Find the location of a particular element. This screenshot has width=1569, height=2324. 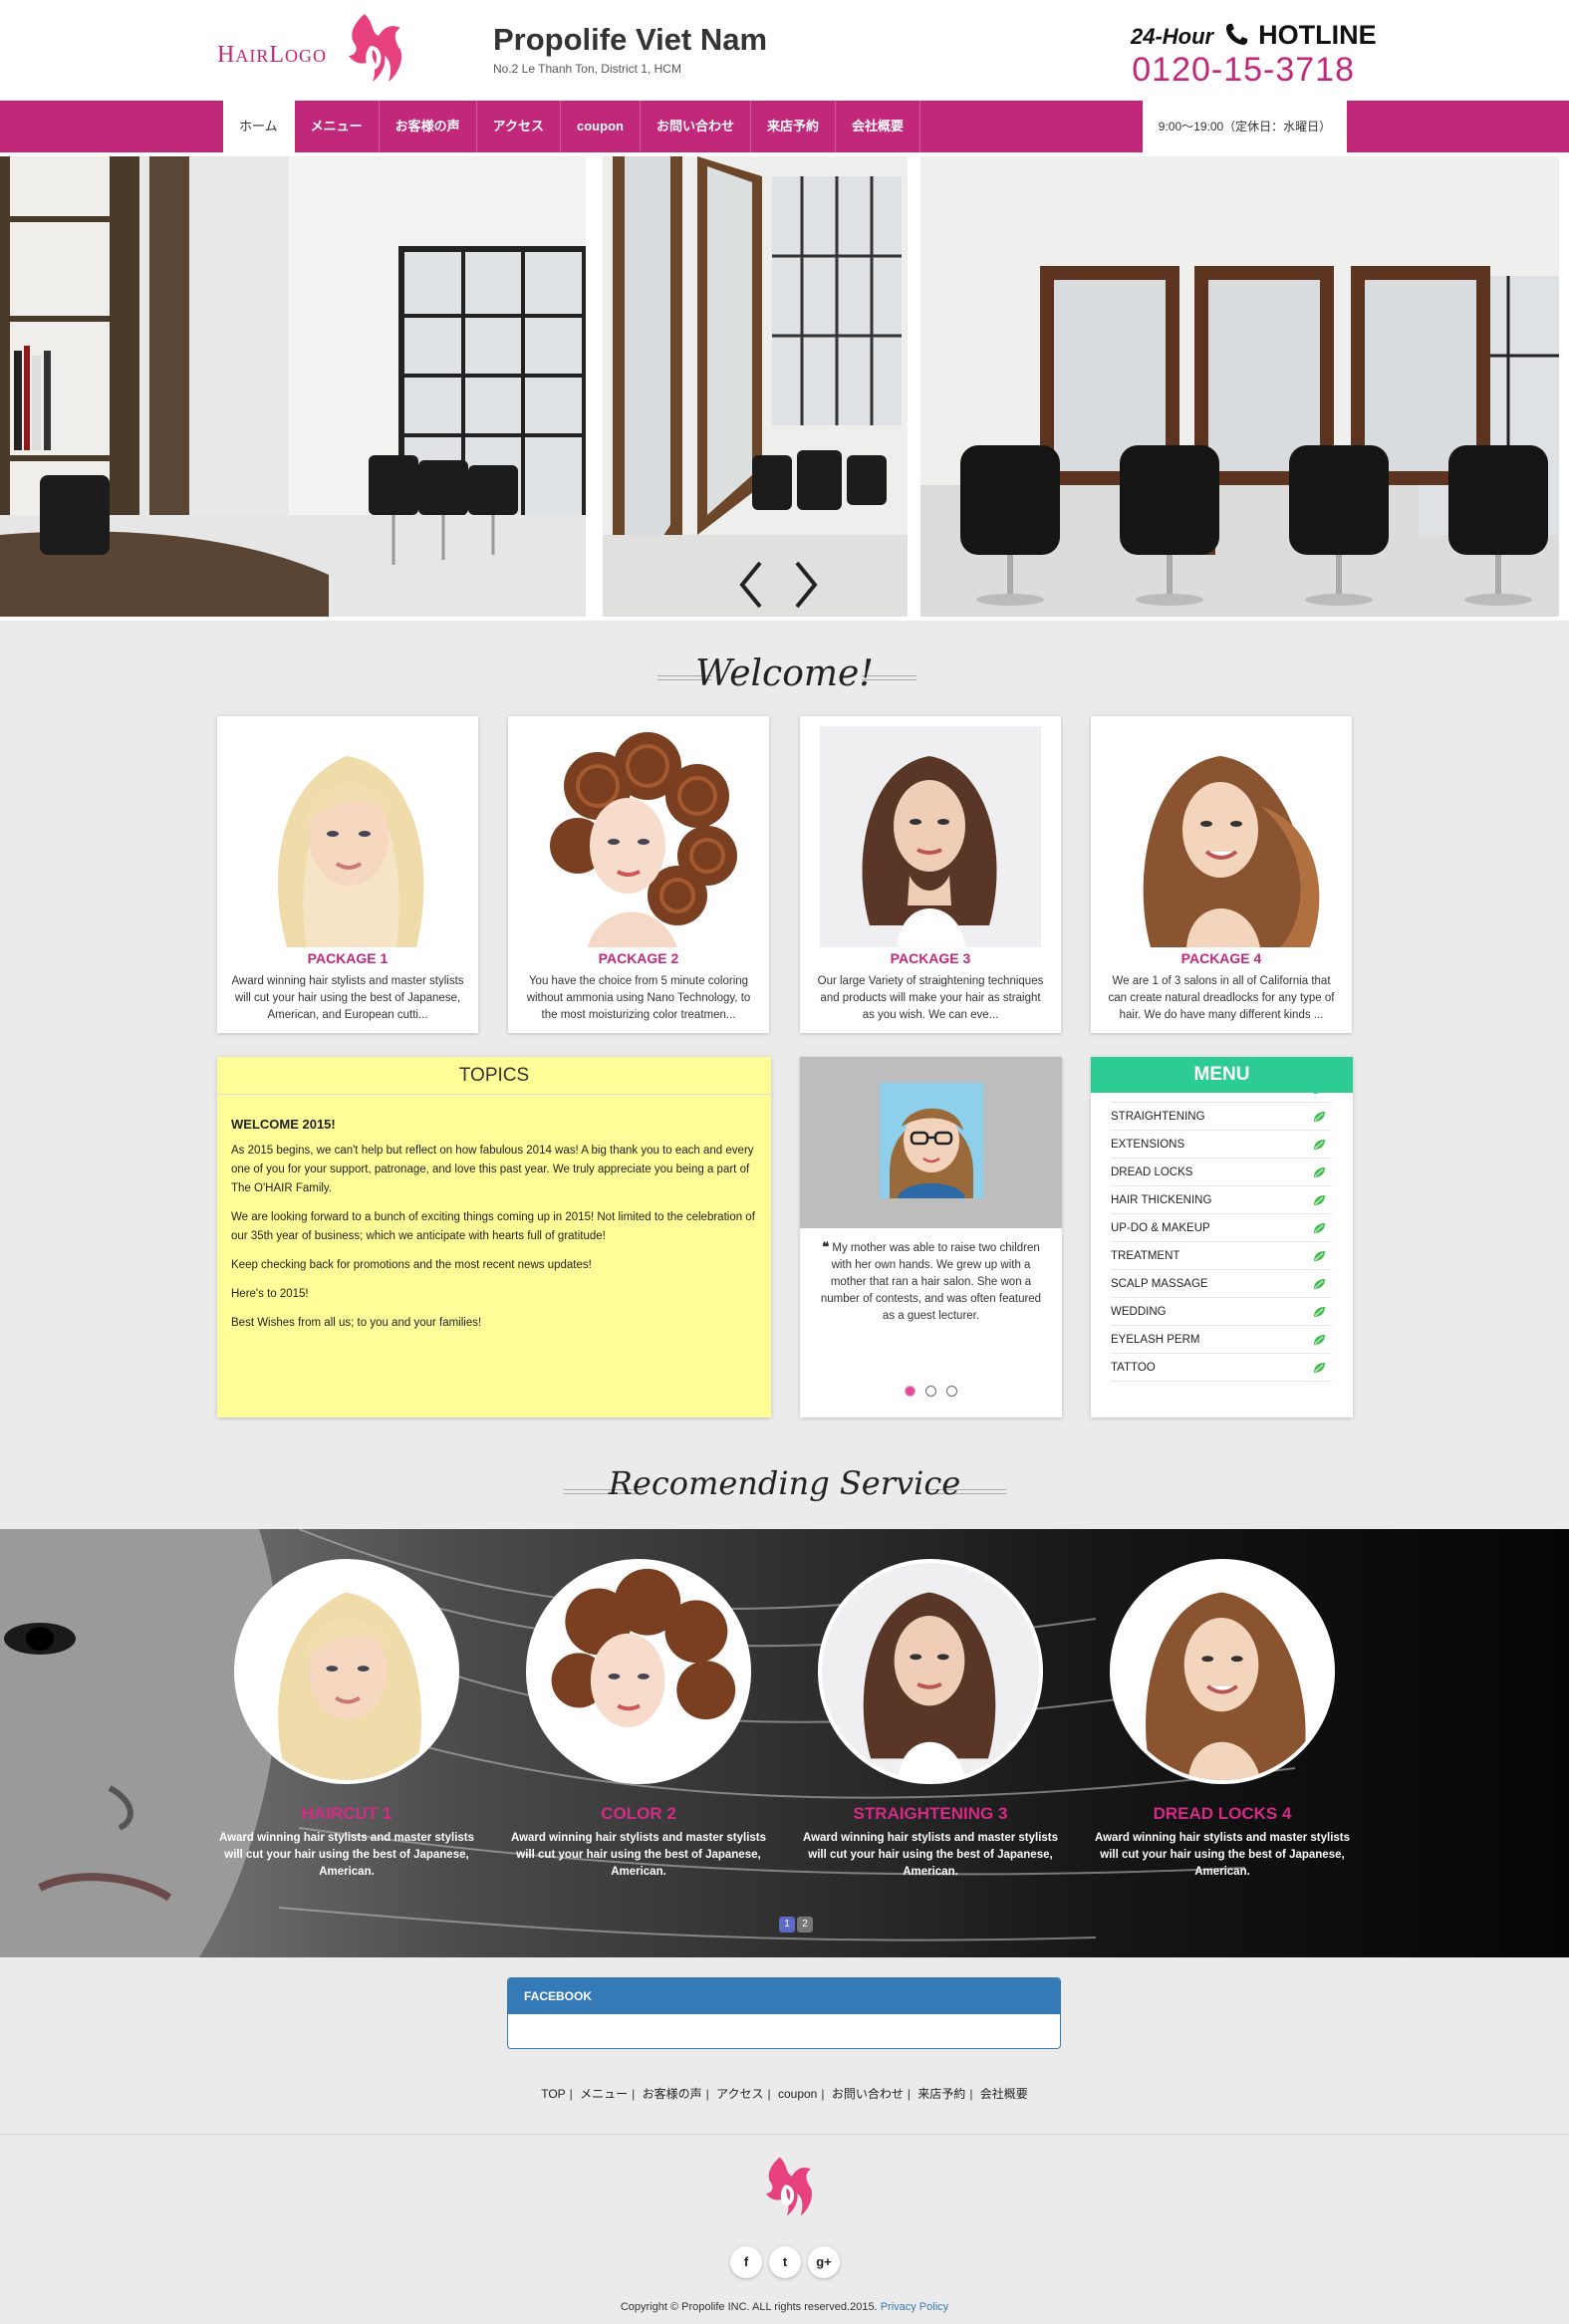

nav-item-menu: メニュー is located at coordinates (337, 127).